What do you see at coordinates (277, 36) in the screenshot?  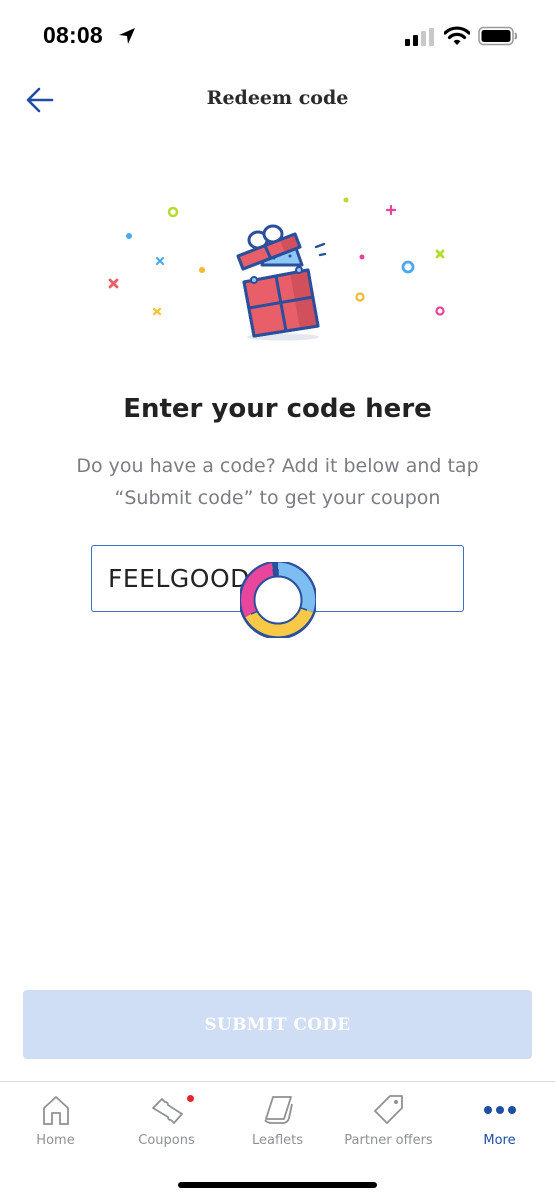 I see `status-bar: 08:08` at bounding box center [277, 36].